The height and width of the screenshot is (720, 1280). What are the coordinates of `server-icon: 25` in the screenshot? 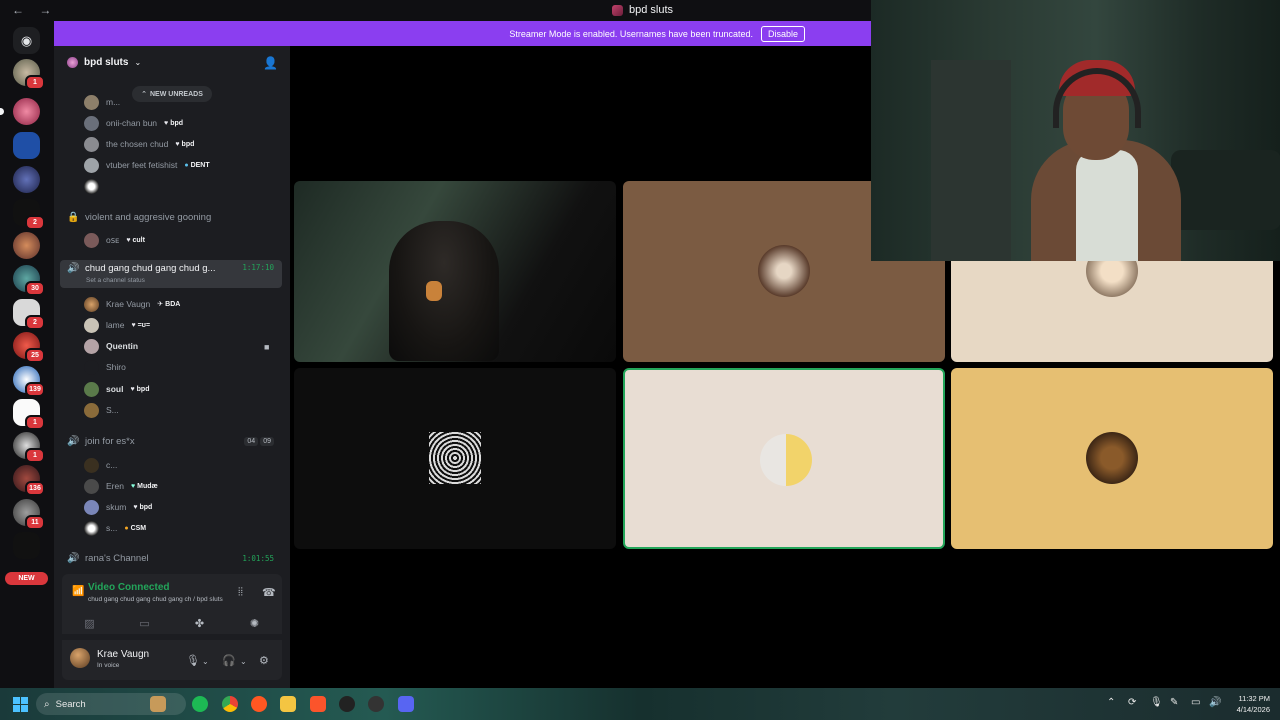 It's located at (29, 347).